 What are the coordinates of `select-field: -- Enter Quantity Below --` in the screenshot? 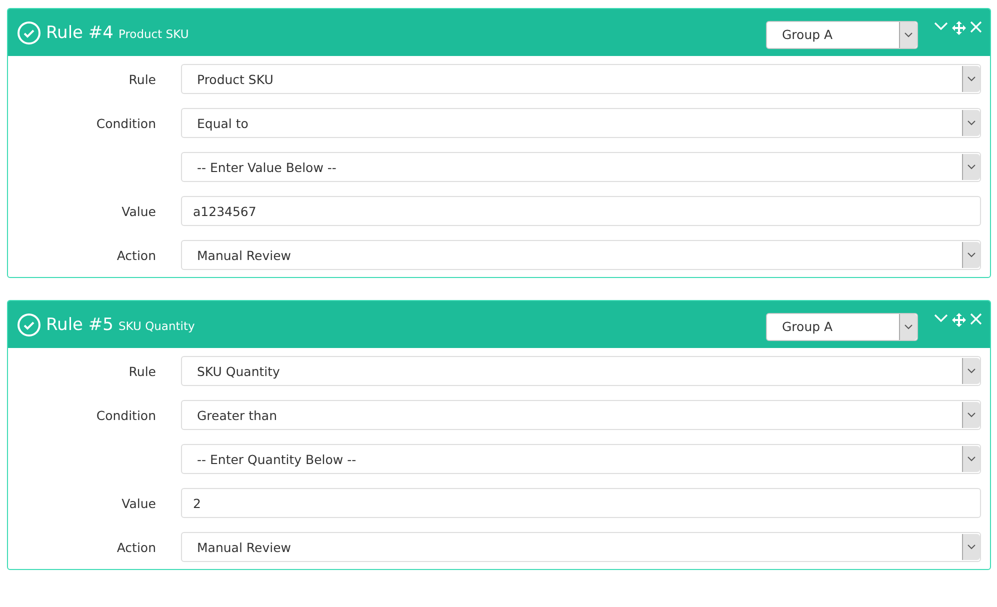 It's located at (581, 459).